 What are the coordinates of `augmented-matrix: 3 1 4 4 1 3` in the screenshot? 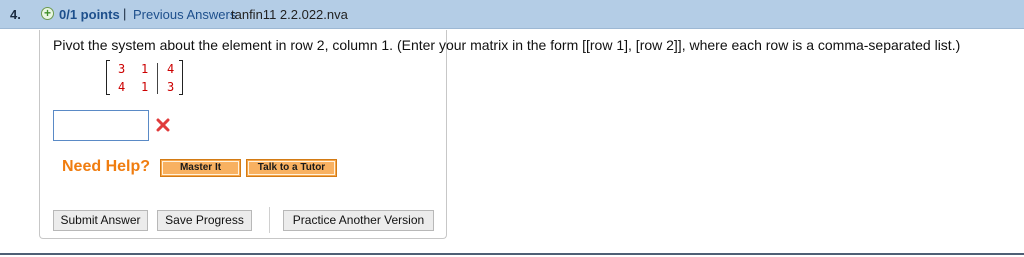 It's located at (146, 78).